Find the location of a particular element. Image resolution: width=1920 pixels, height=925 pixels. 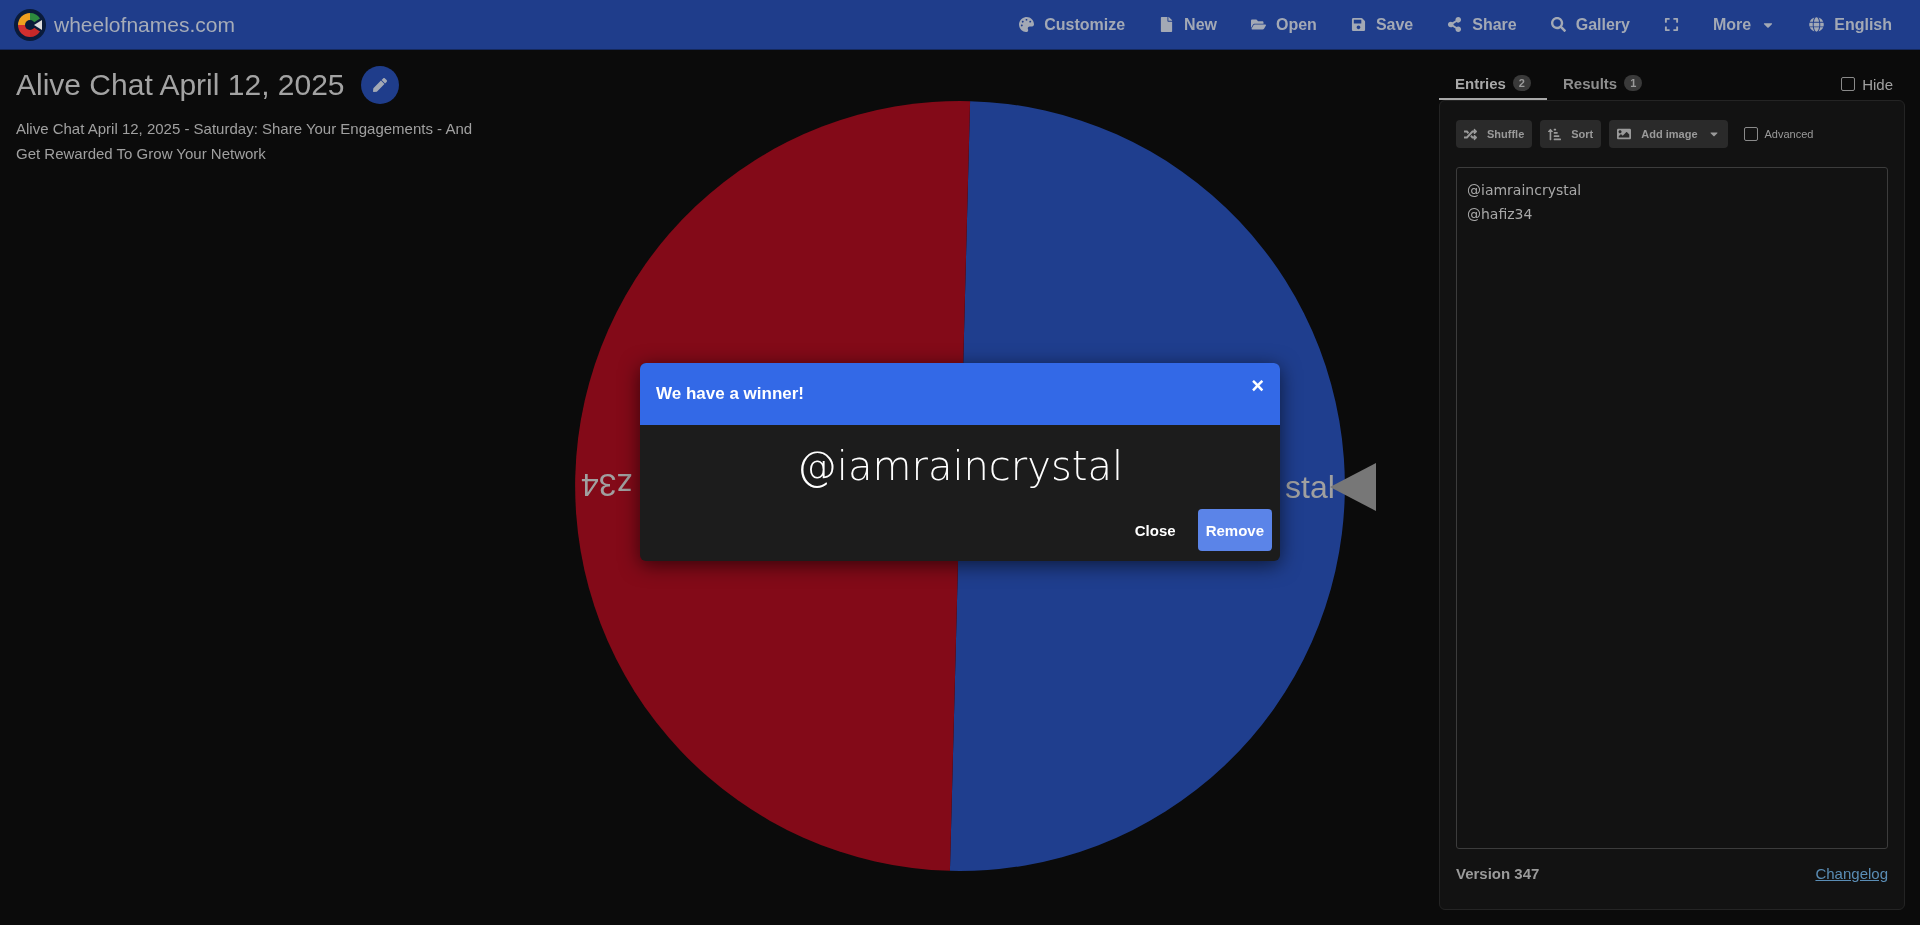

version-text: Version 347 is located at coordinates (1498, 873).